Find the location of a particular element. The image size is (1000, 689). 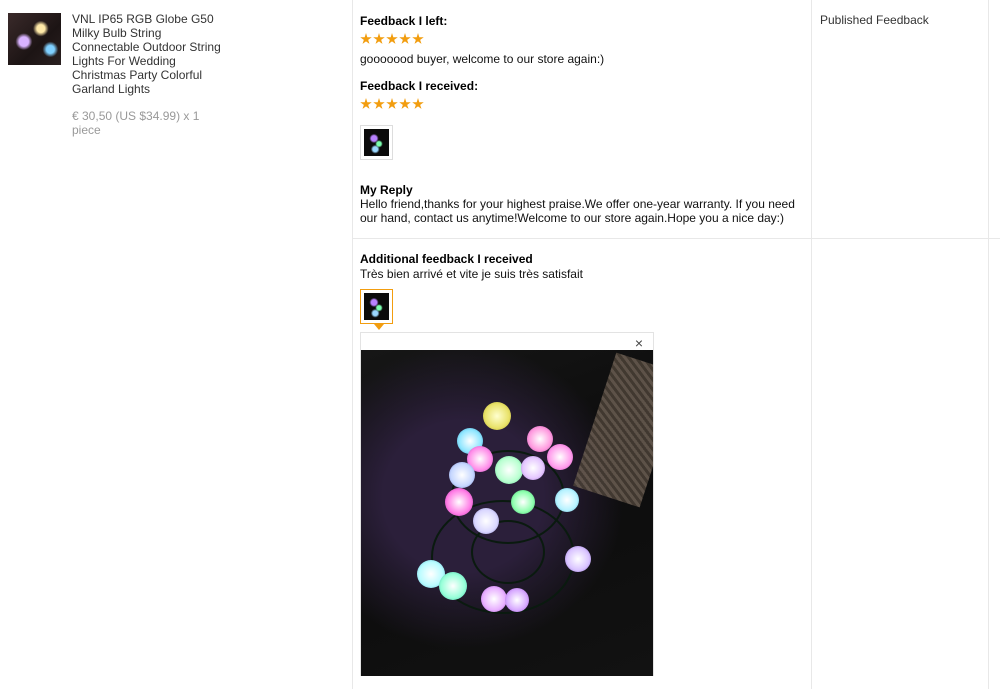

feedback-left-stars is located at coordinates (392, 39).